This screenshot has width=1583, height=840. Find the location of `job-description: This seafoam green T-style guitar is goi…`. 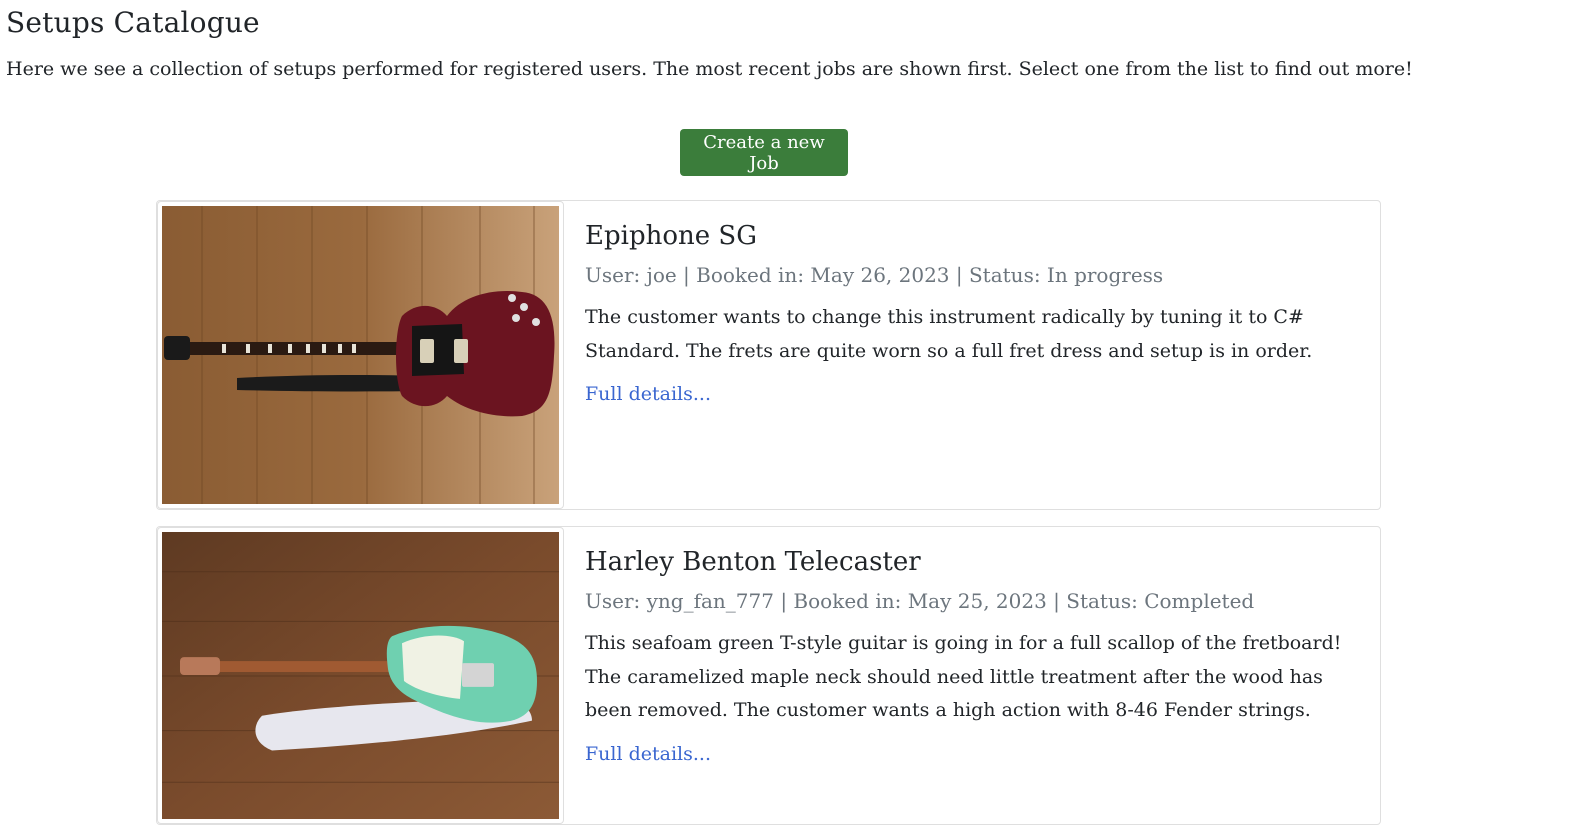

job-description: This seafoam green T-style guitar is goi… is located at coordinates (963, 676).